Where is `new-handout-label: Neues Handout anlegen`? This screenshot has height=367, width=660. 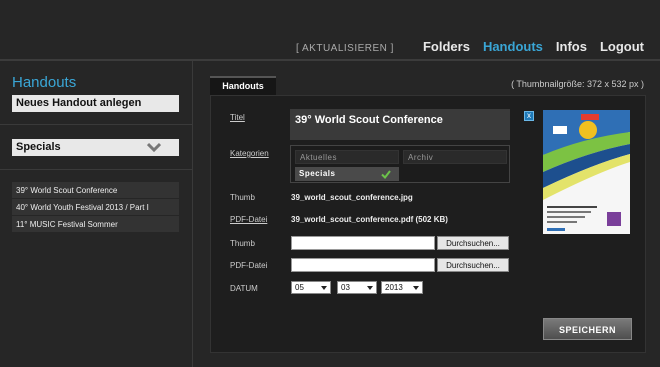
new-handout-label: Neues Handout anlegen is located at coordinates (79, 103).